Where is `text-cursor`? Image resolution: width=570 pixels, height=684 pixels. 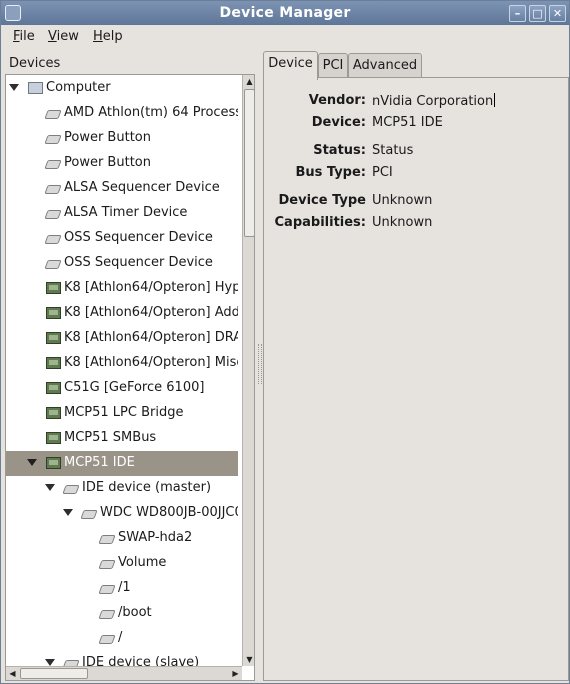
text-cursor is located at coordinates (495, 100).